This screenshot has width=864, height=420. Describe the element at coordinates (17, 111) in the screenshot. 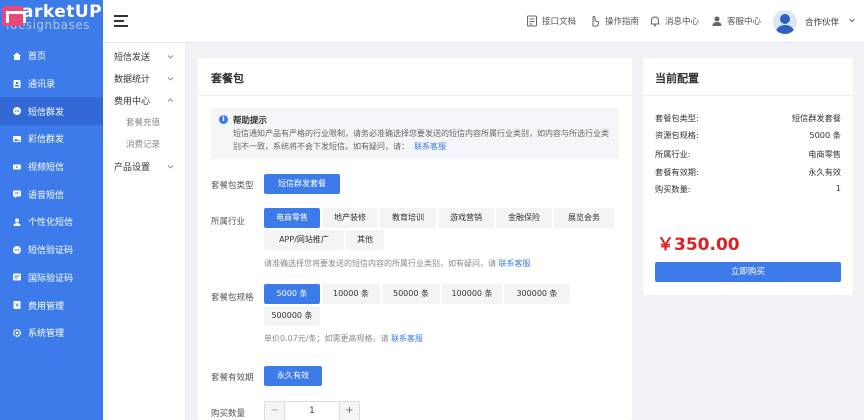

I see `sms-icon` at that location.